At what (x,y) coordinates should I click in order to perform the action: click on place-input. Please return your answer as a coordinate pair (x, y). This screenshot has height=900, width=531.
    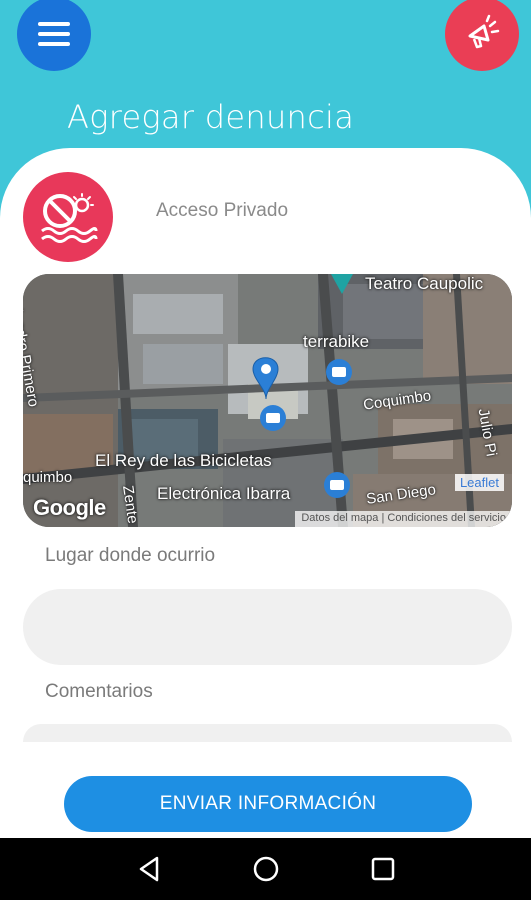
    Looking at the image, I should click on (267, 627).